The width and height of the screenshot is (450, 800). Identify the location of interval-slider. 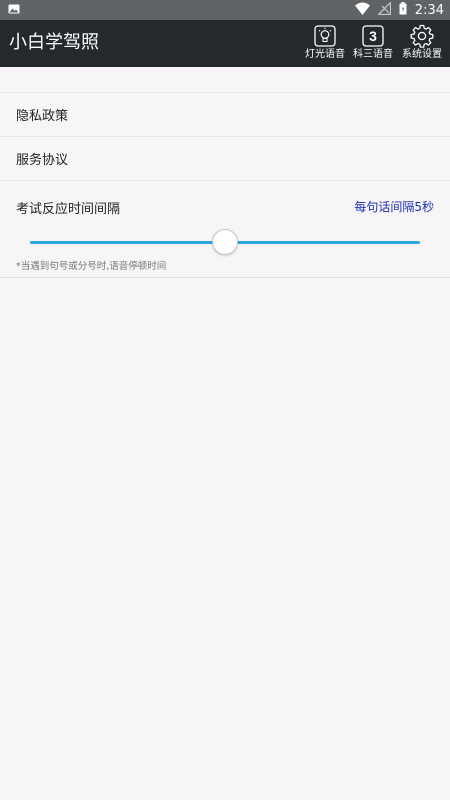
(225, 242).